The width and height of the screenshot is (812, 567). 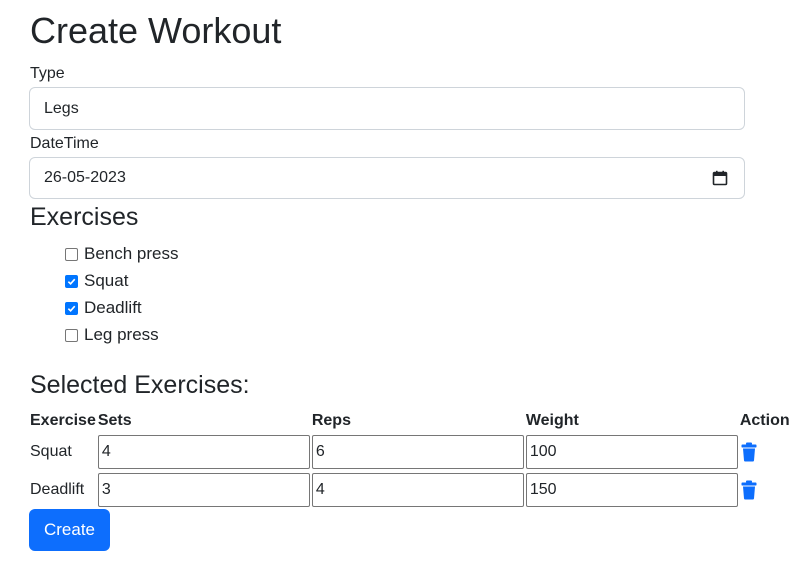 What do you see at coordinates (71, 308) in the screenshot?
I see `deadlift-checkbox` at bounding box center [71, 308].